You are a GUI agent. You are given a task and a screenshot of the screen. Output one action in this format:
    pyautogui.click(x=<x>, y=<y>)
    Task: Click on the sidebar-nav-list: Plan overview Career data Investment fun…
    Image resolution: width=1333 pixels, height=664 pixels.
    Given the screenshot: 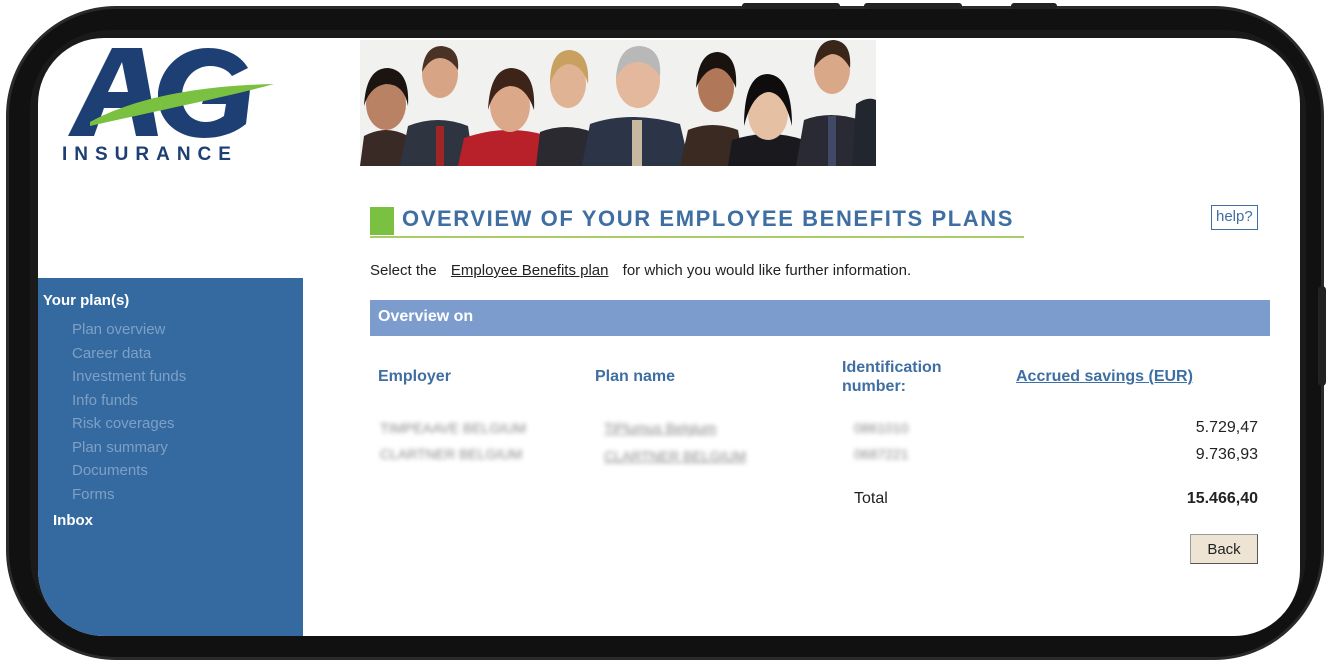 What is the action you would take?
    pyautogui.click(x=129, y=412)
    